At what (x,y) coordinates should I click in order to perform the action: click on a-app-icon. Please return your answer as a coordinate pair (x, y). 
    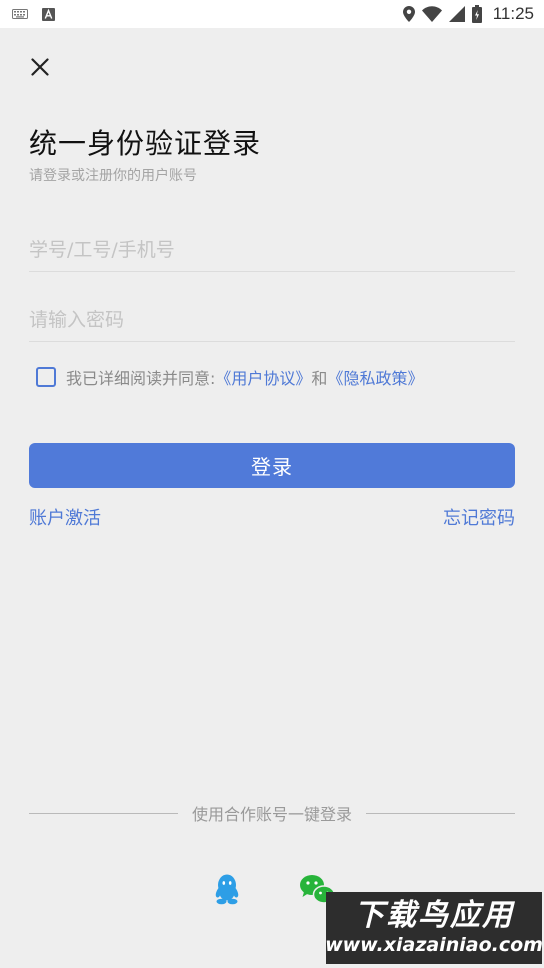
    Looking at the image, I should click on (48, 14).